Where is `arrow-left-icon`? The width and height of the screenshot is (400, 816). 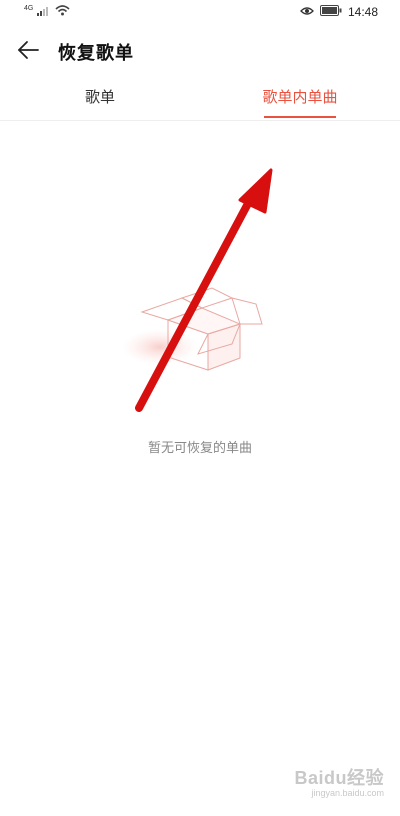
arrow-left-icon is located at coordinates (28, 52).